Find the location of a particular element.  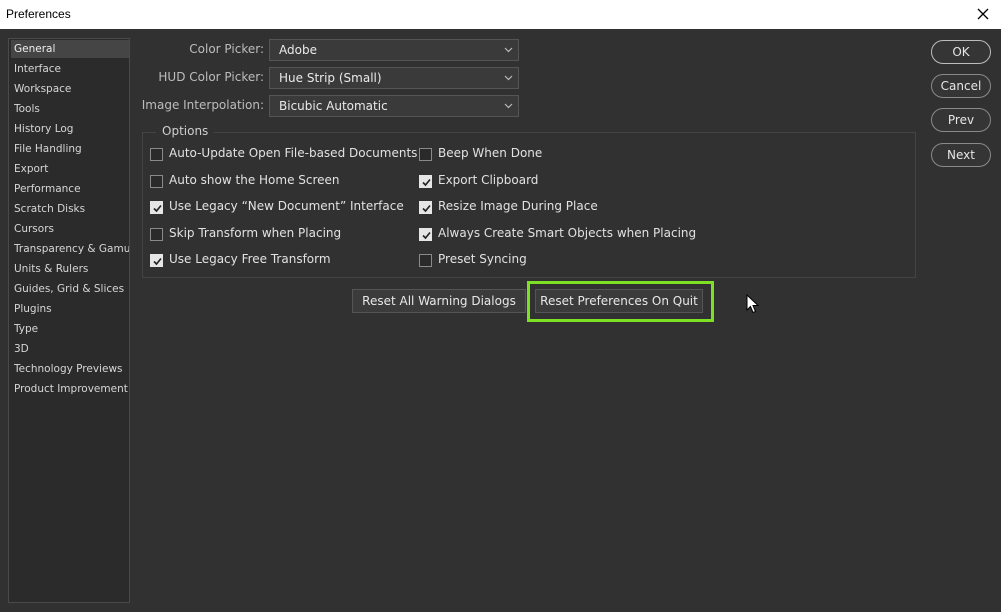

sidebar-item-type: Type is located at coordinates (70, 329).